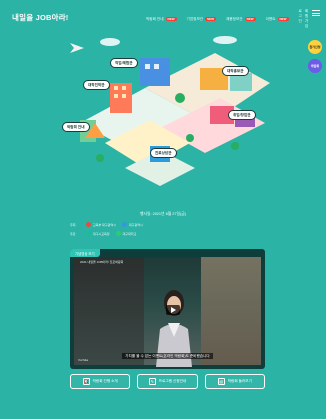 The width and height of the screenshot is (326, 419). I want to click on nav-item-company-info: 기업정보관 NEW, so click(202, 19).